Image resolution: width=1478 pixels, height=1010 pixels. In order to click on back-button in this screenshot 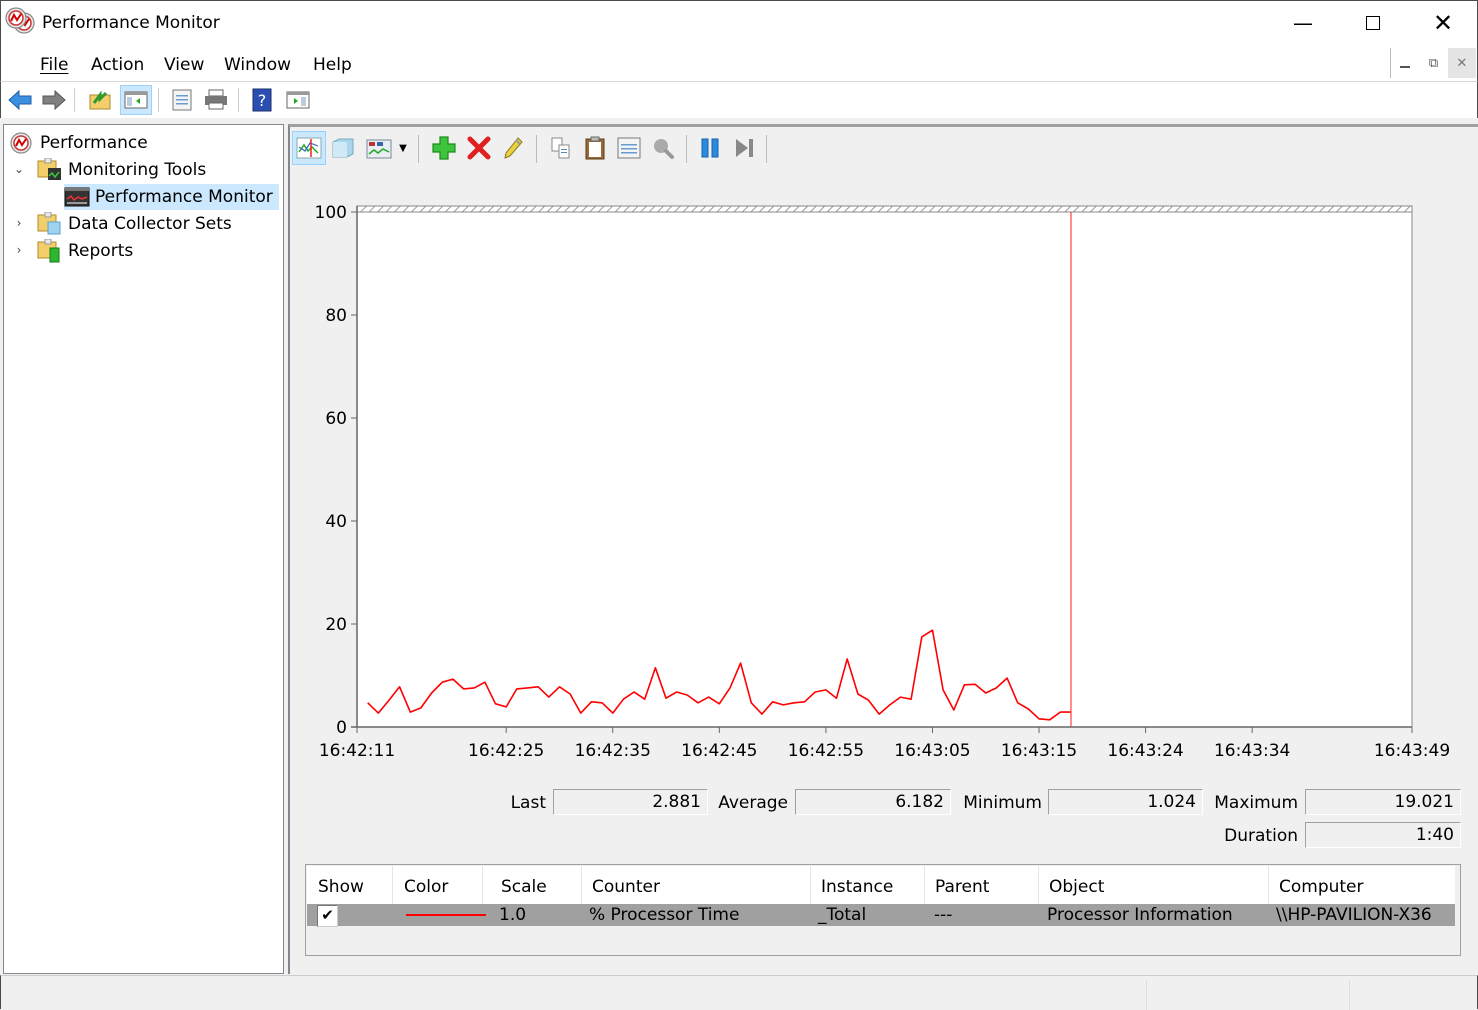, I will do `click(20, 100)`.